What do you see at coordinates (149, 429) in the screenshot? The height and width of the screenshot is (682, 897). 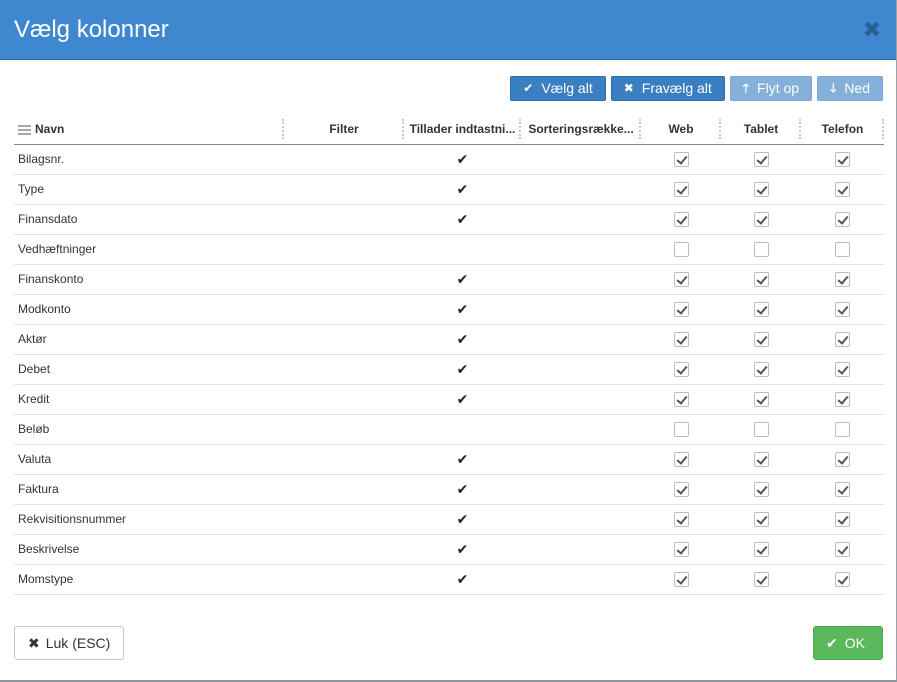 I see `column-name-cell: Beløb` at bounding box center [149, 429].